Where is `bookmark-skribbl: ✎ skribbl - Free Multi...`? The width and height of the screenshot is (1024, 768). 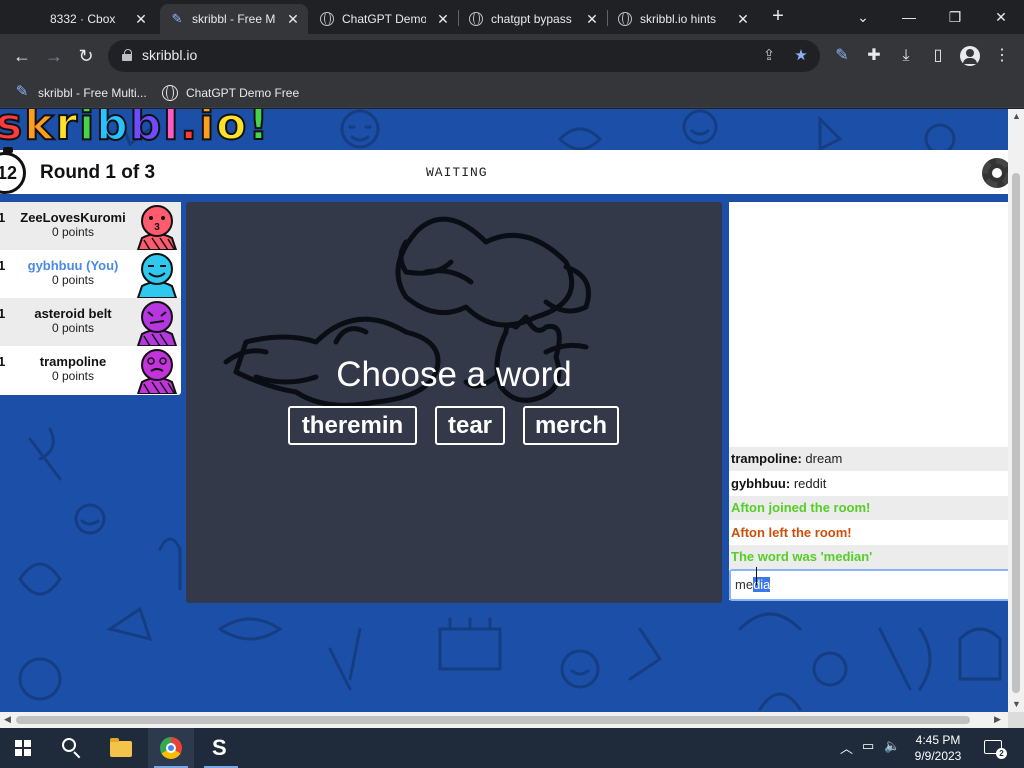
bookmark-skribbl: ✎ skribbl - Free Multi... is located at coordinates (80, 93).